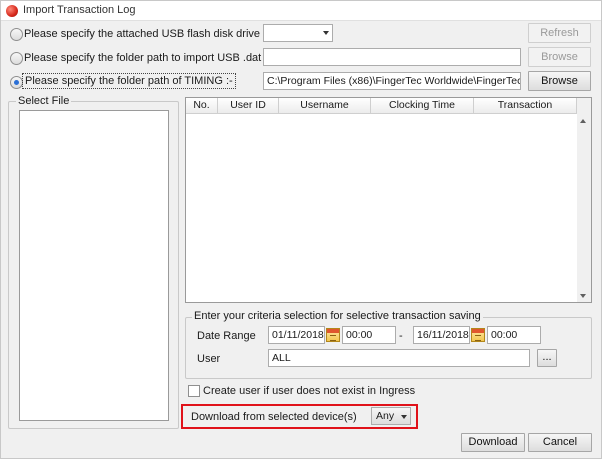  I want to click on col-header-user-id: User ID, so click(248, 106).